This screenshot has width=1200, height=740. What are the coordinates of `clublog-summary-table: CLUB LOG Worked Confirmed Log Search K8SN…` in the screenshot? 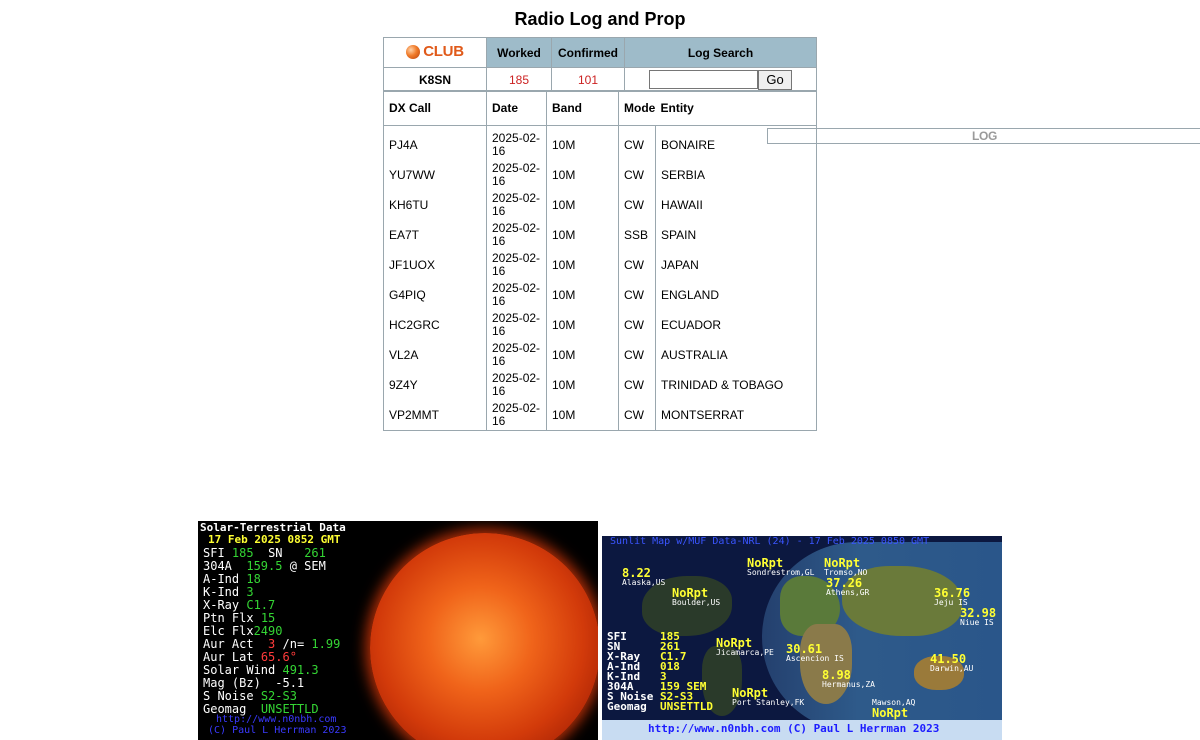 It's located at (791, 90).